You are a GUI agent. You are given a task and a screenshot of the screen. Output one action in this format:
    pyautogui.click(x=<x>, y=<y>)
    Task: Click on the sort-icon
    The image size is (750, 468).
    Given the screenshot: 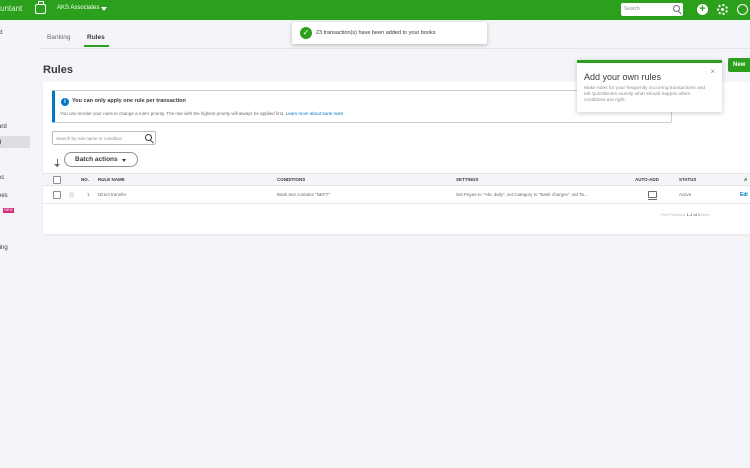 What is the action you would take?
    pyautogui.click(x=57, y=163)
    